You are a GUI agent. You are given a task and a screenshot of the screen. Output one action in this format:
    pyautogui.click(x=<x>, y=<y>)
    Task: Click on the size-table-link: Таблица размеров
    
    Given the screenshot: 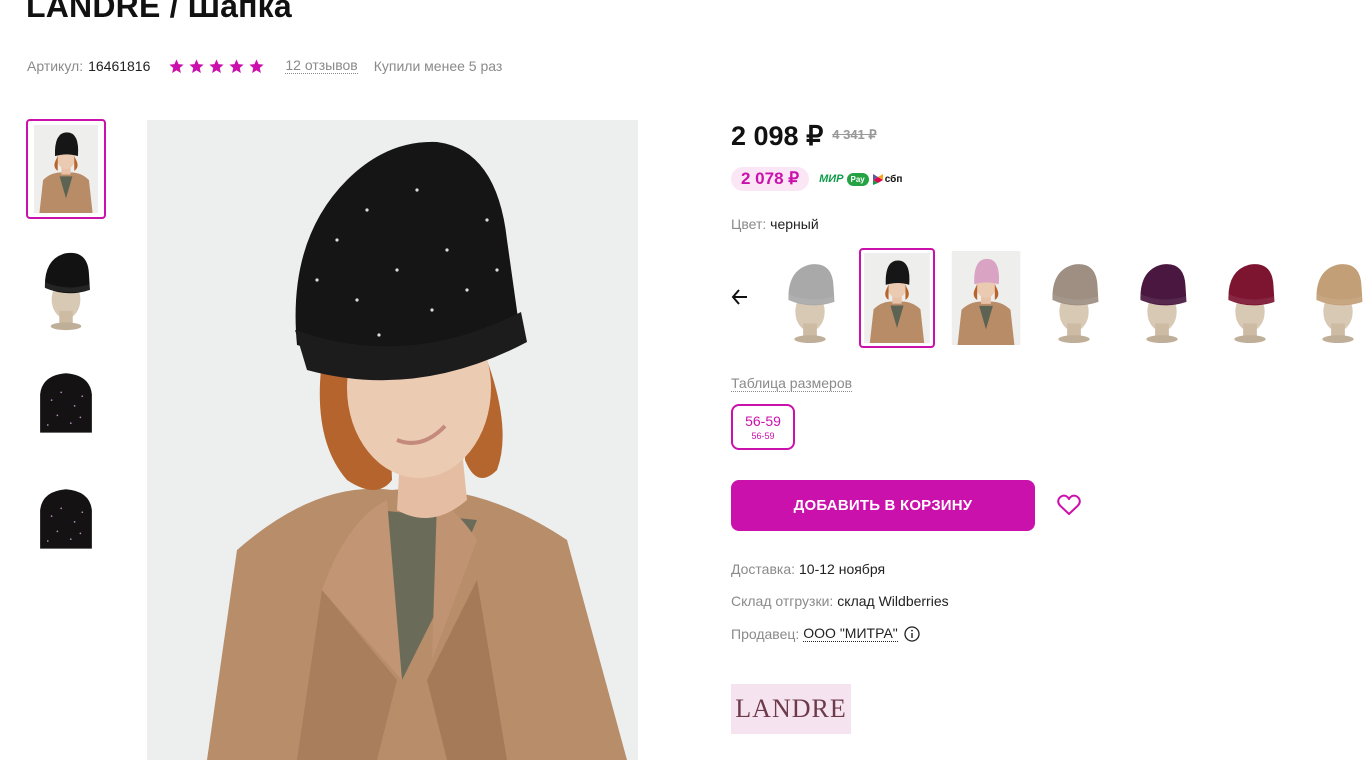 What is the action you would take?
    pyautogui.click(x=792, y=383)
    